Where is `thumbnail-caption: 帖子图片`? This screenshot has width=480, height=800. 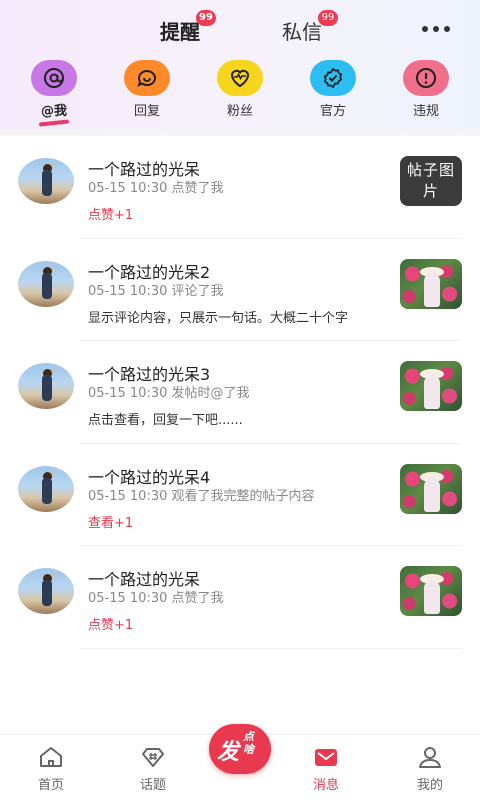
thumbnail-caption: 帖子图片 is located at coordinates (430, 180).